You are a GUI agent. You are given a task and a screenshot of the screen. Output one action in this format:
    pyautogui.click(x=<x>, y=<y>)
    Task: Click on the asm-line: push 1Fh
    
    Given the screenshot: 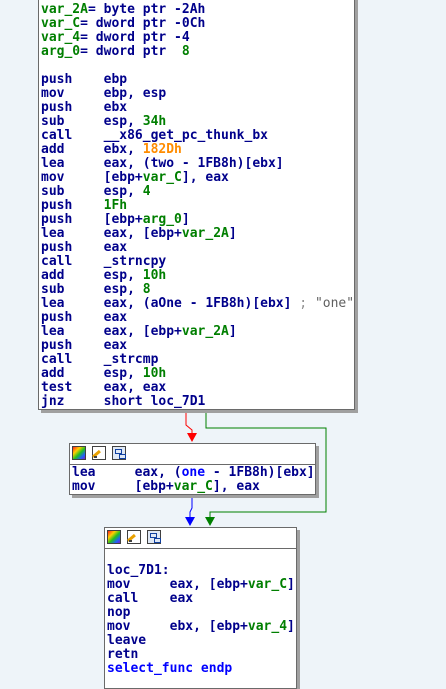 What is the action you would take?
    pyautogui.click(x=197, y=206)
    